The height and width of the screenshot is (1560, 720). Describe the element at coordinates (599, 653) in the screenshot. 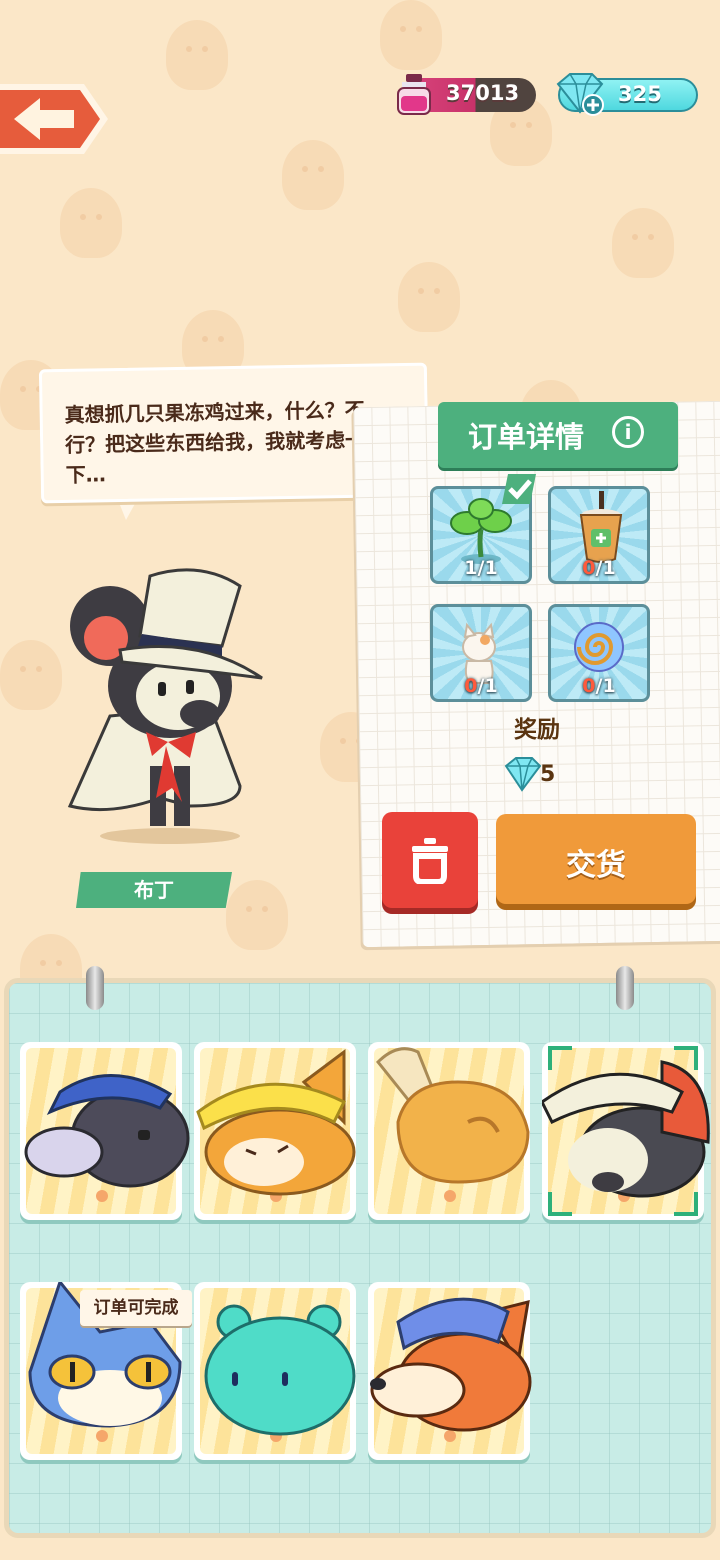

I see `order-item-slot-4: 0/1` at that location.